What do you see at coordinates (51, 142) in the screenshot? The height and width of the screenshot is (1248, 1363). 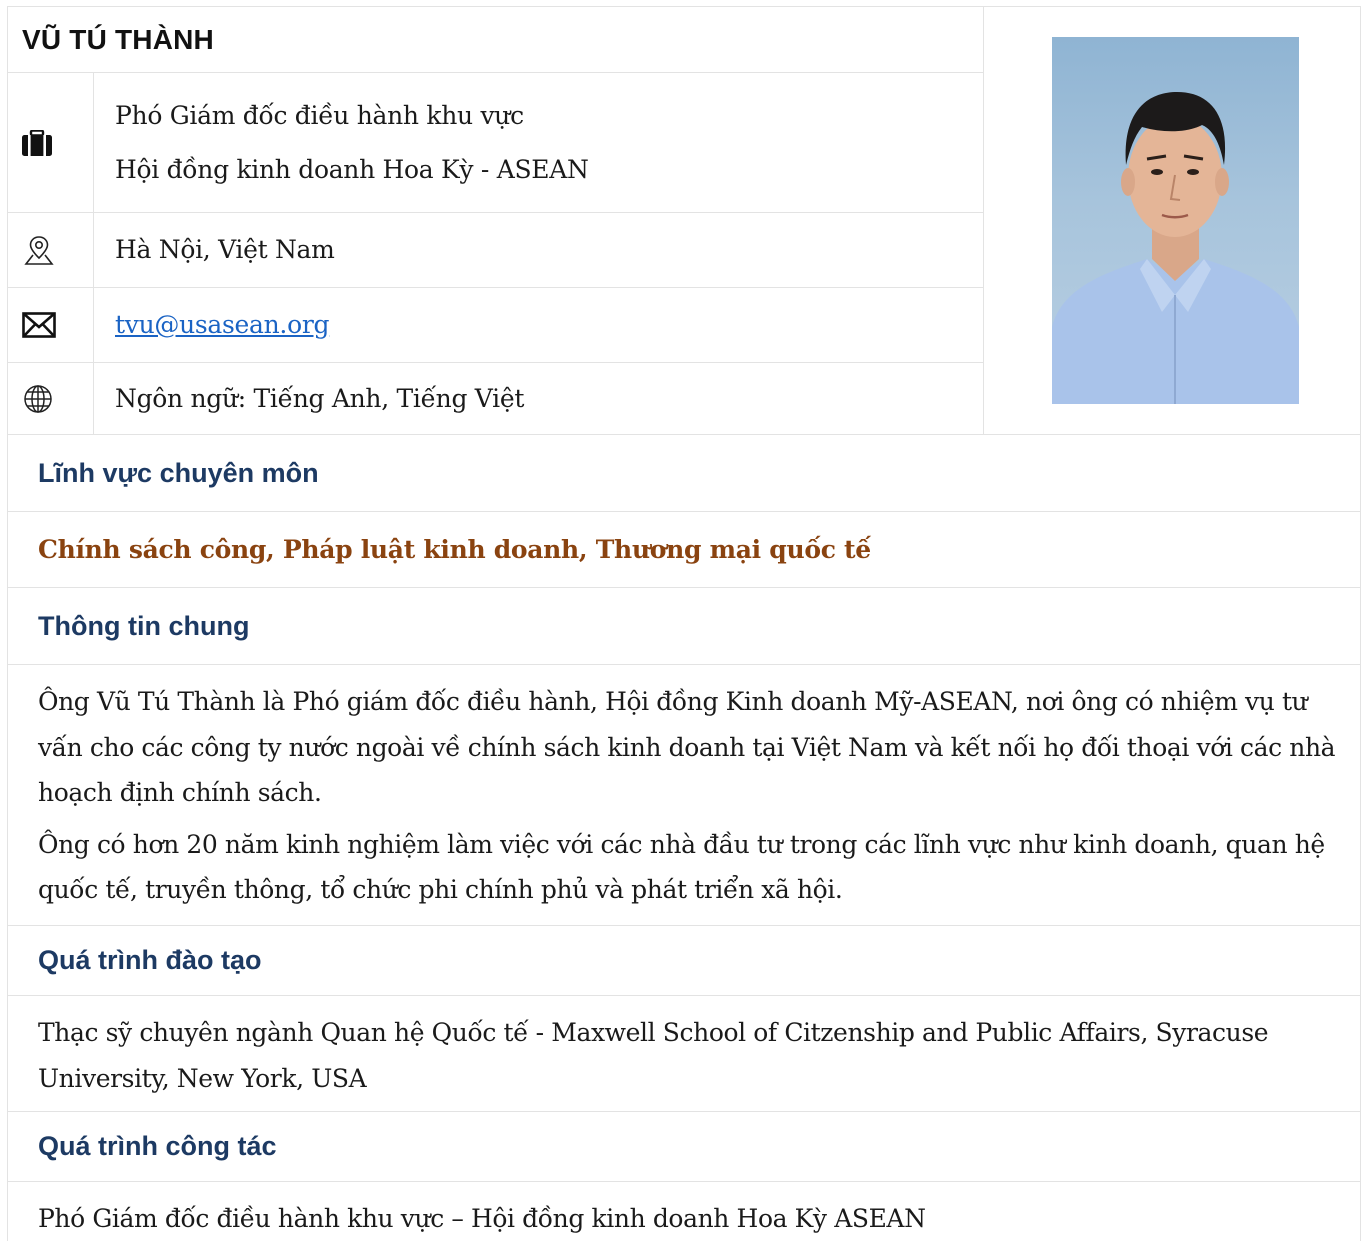 I see `briefcase-icon` at bounding box center [51, 142].